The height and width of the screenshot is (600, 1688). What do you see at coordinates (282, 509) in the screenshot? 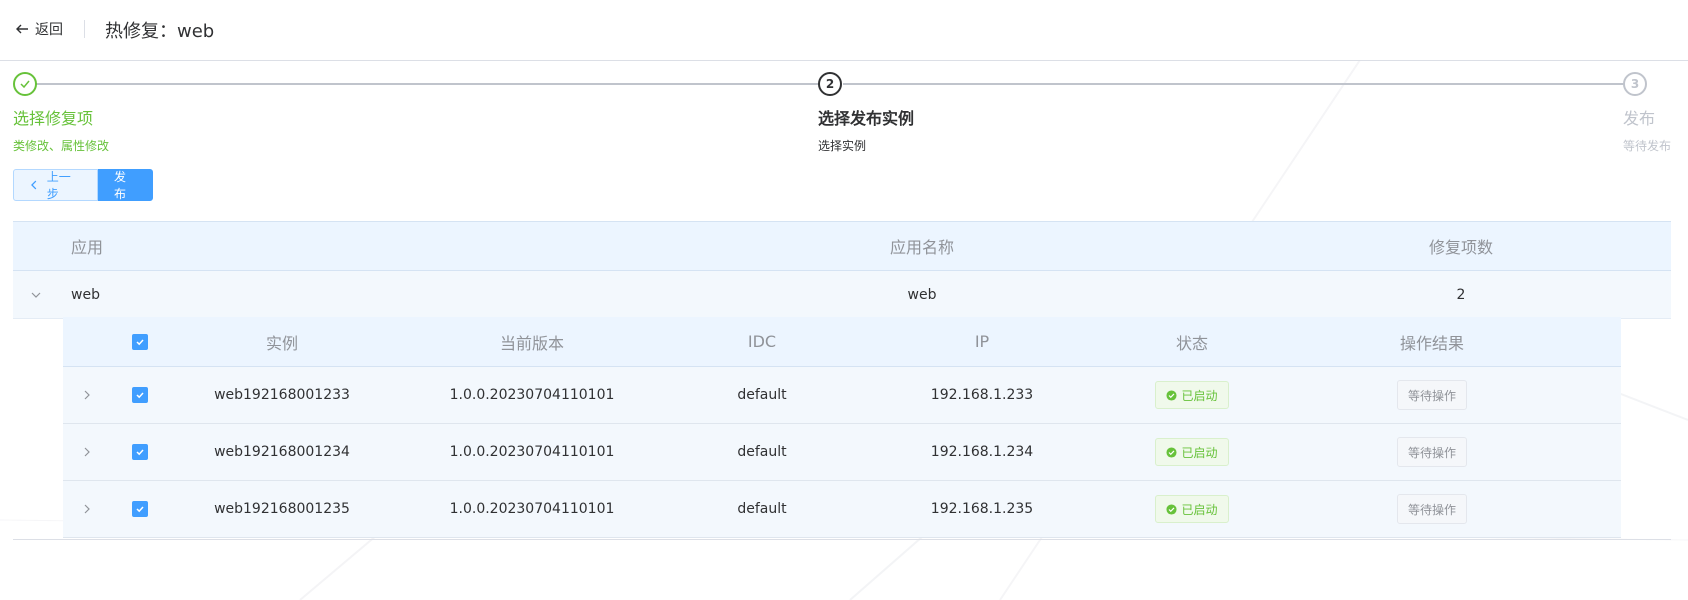
I see `instance-cell: web192168001235` at bounding box center [282, 509].